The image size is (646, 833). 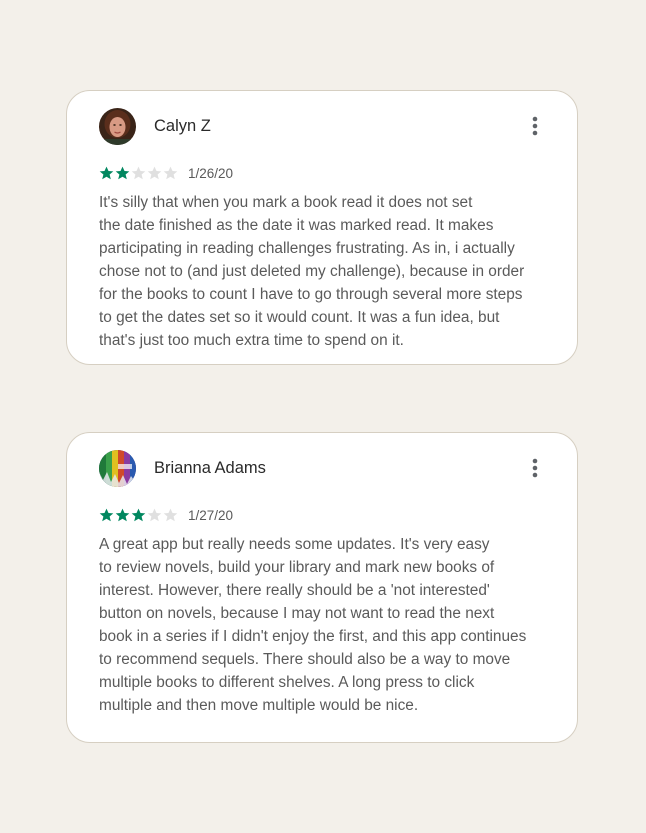 I want to click on review-date: 1/27/20, so click(x=211, y=515).